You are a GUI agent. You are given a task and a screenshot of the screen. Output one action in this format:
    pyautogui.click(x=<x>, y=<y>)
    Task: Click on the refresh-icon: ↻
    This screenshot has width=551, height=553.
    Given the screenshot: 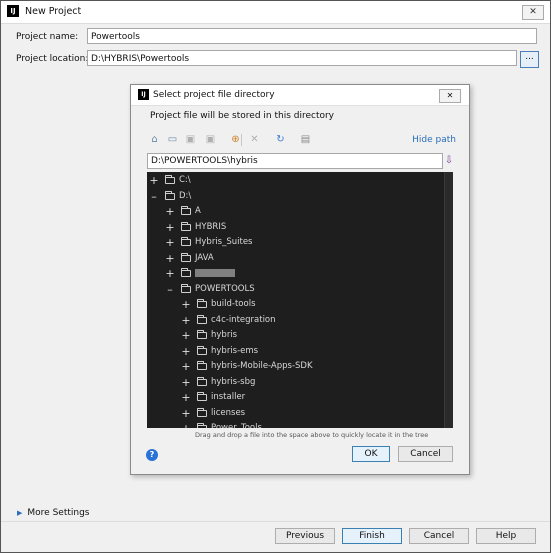 What is the action you would take?
    pyautogui.click(x=280, y=139)
    